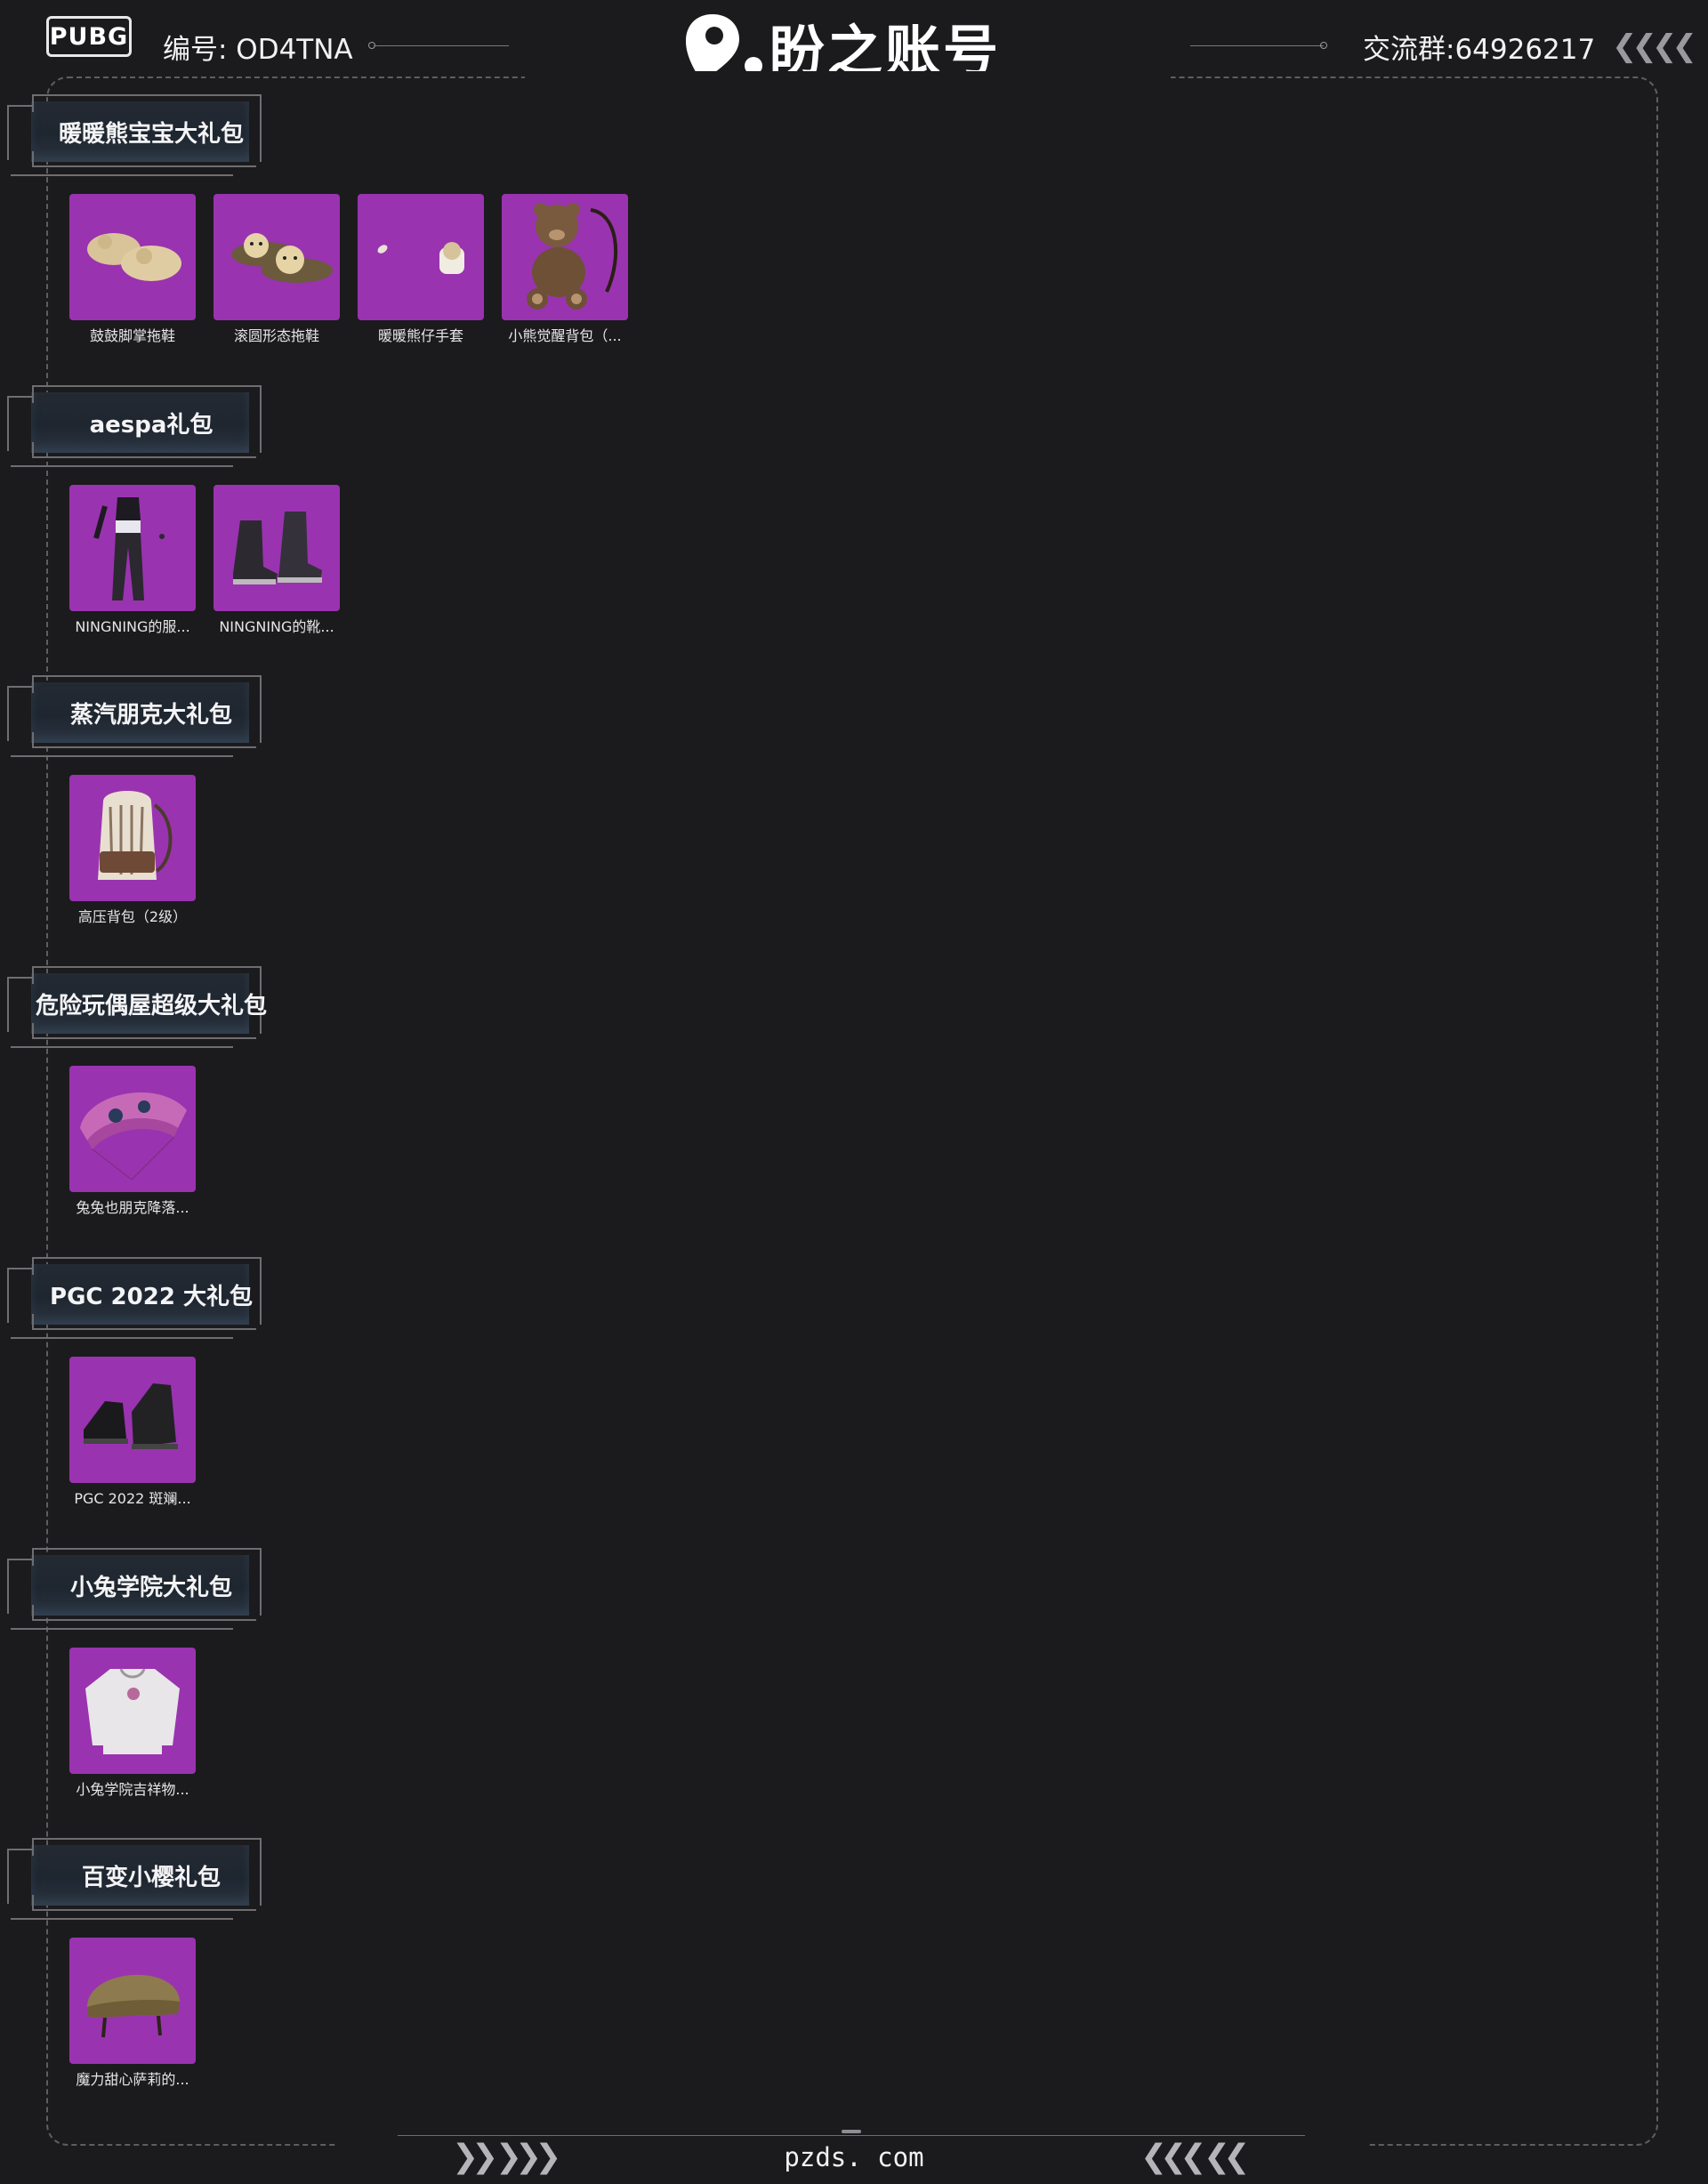  I want to click on section-title: 危险玩偶屋超级大礼包, so click(151, 1005).